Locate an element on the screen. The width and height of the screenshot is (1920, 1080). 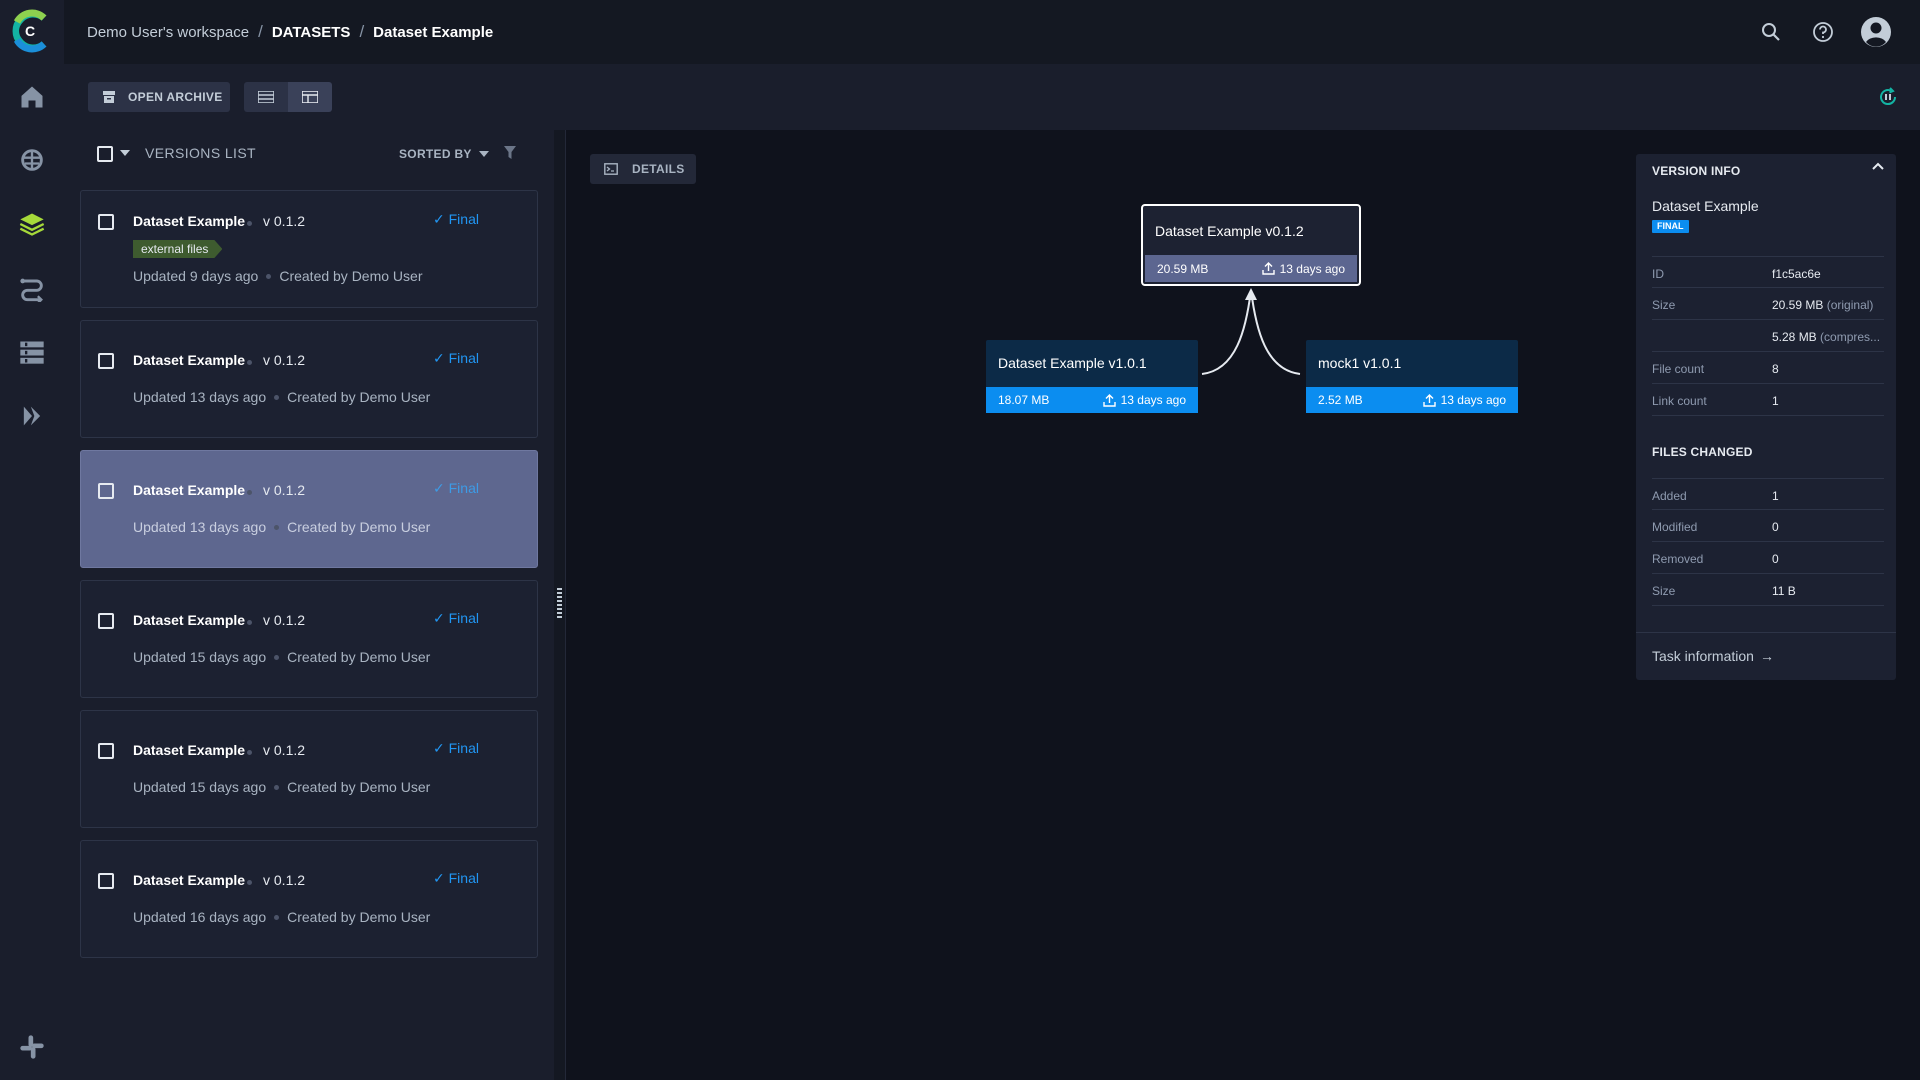
open-archive-label: OPEN ARCHIVE is located at coordinates (175, 97).